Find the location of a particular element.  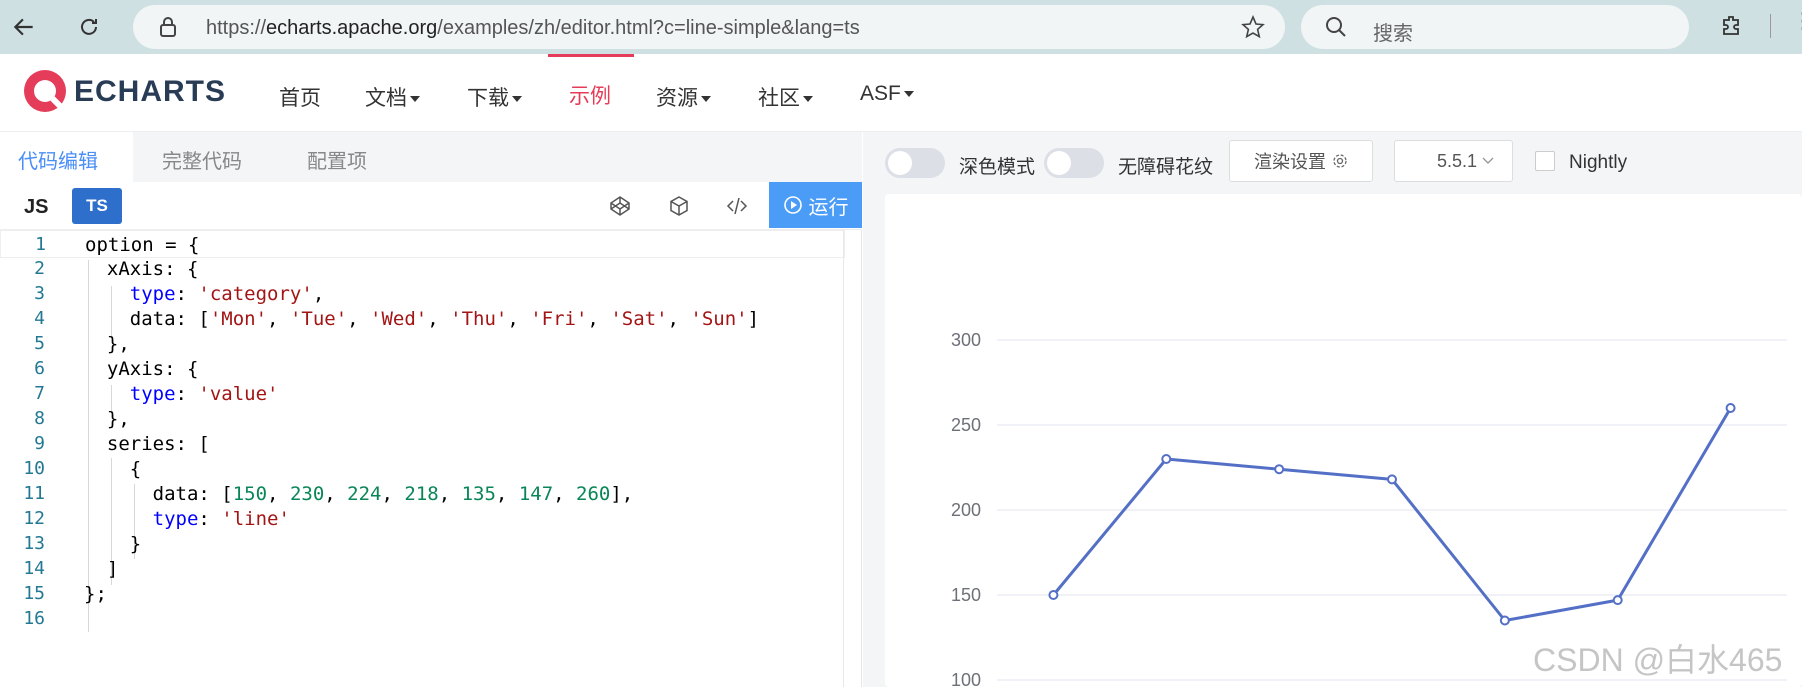

code-line: 9 series: [ is located at coordinates (122, 444).